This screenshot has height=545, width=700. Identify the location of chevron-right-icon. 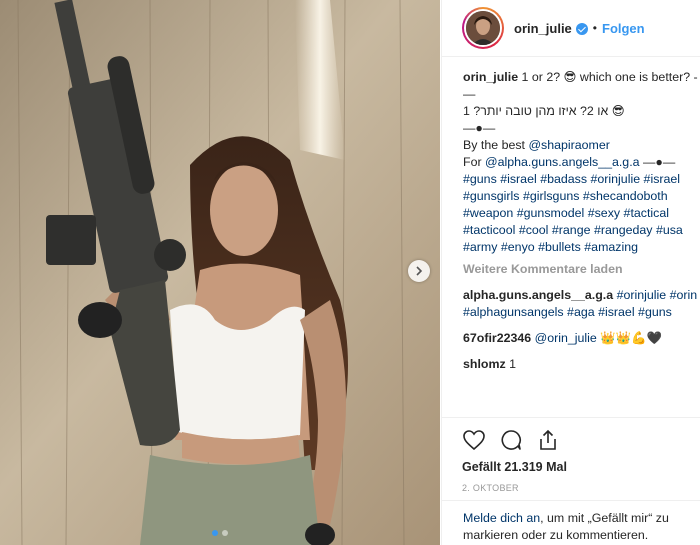
(419, 271).